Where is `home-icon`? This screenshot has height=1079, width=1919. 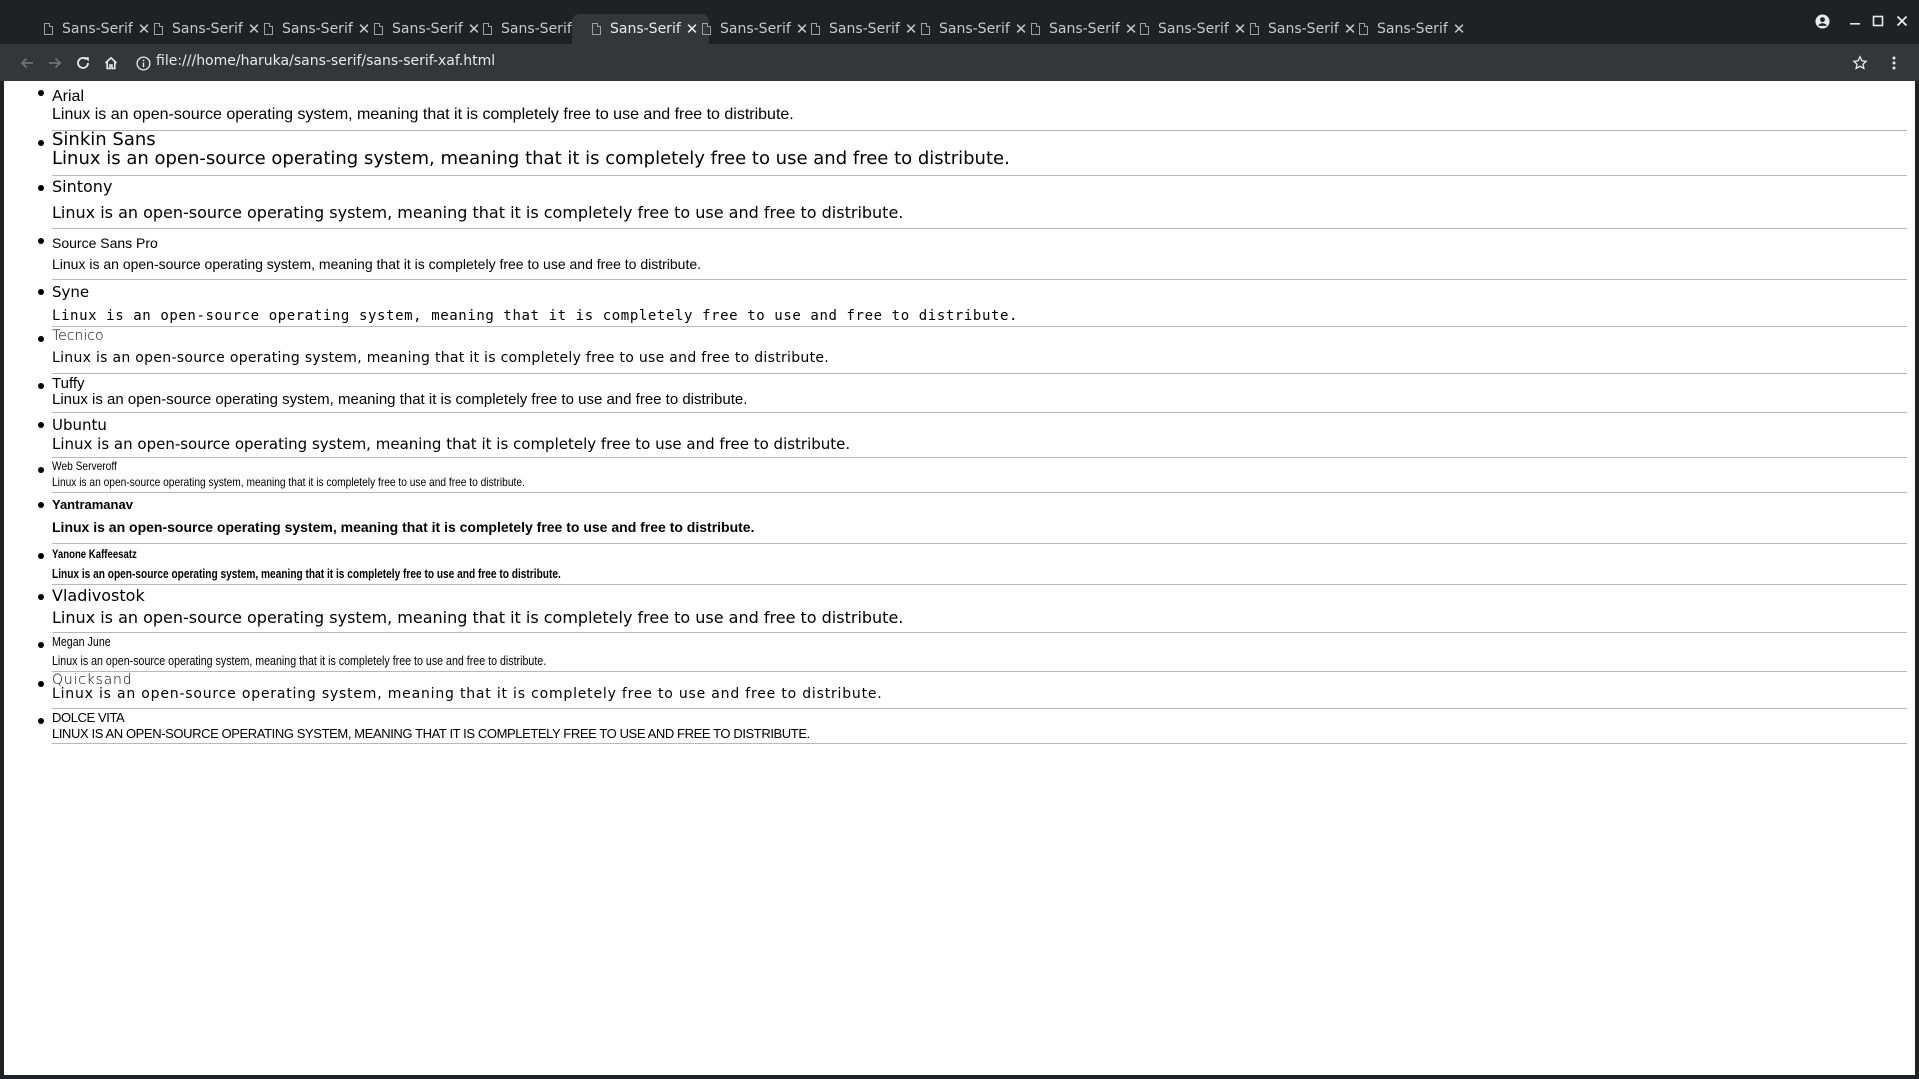 home-icon is located at coordinates (111, 63).